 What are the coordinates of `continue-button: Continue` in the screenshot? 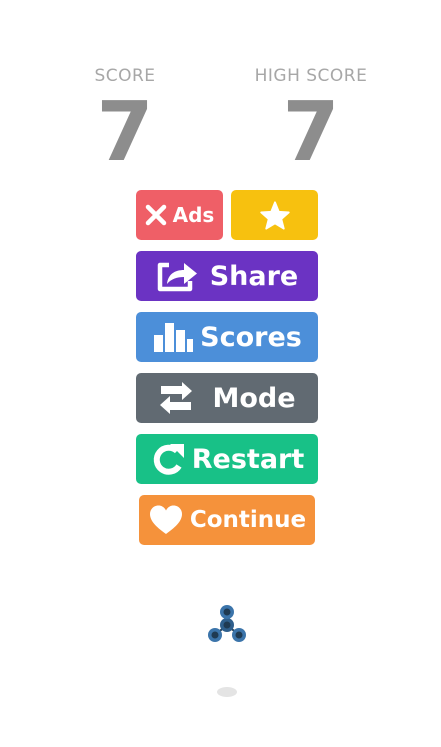 It's located at (227, 520).